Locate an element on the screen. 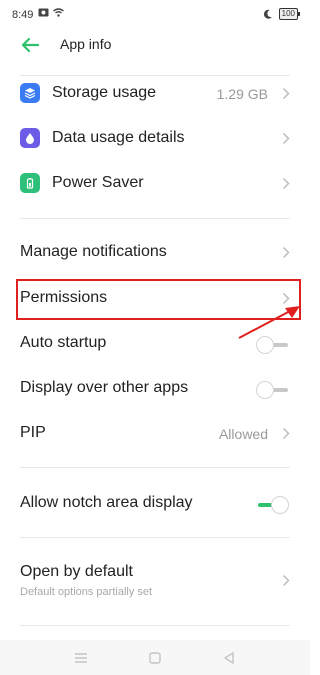 This screenshot has width=320, height=675. moon-icon is located at coordinates (267, 14).